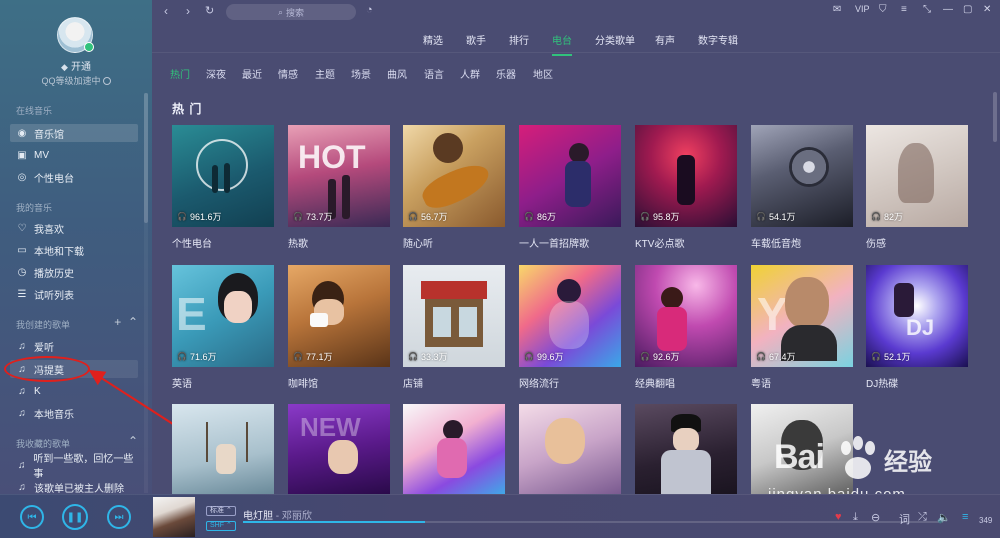  I want to click on quality-tag: 标准 ⌃, so click(221, 511).